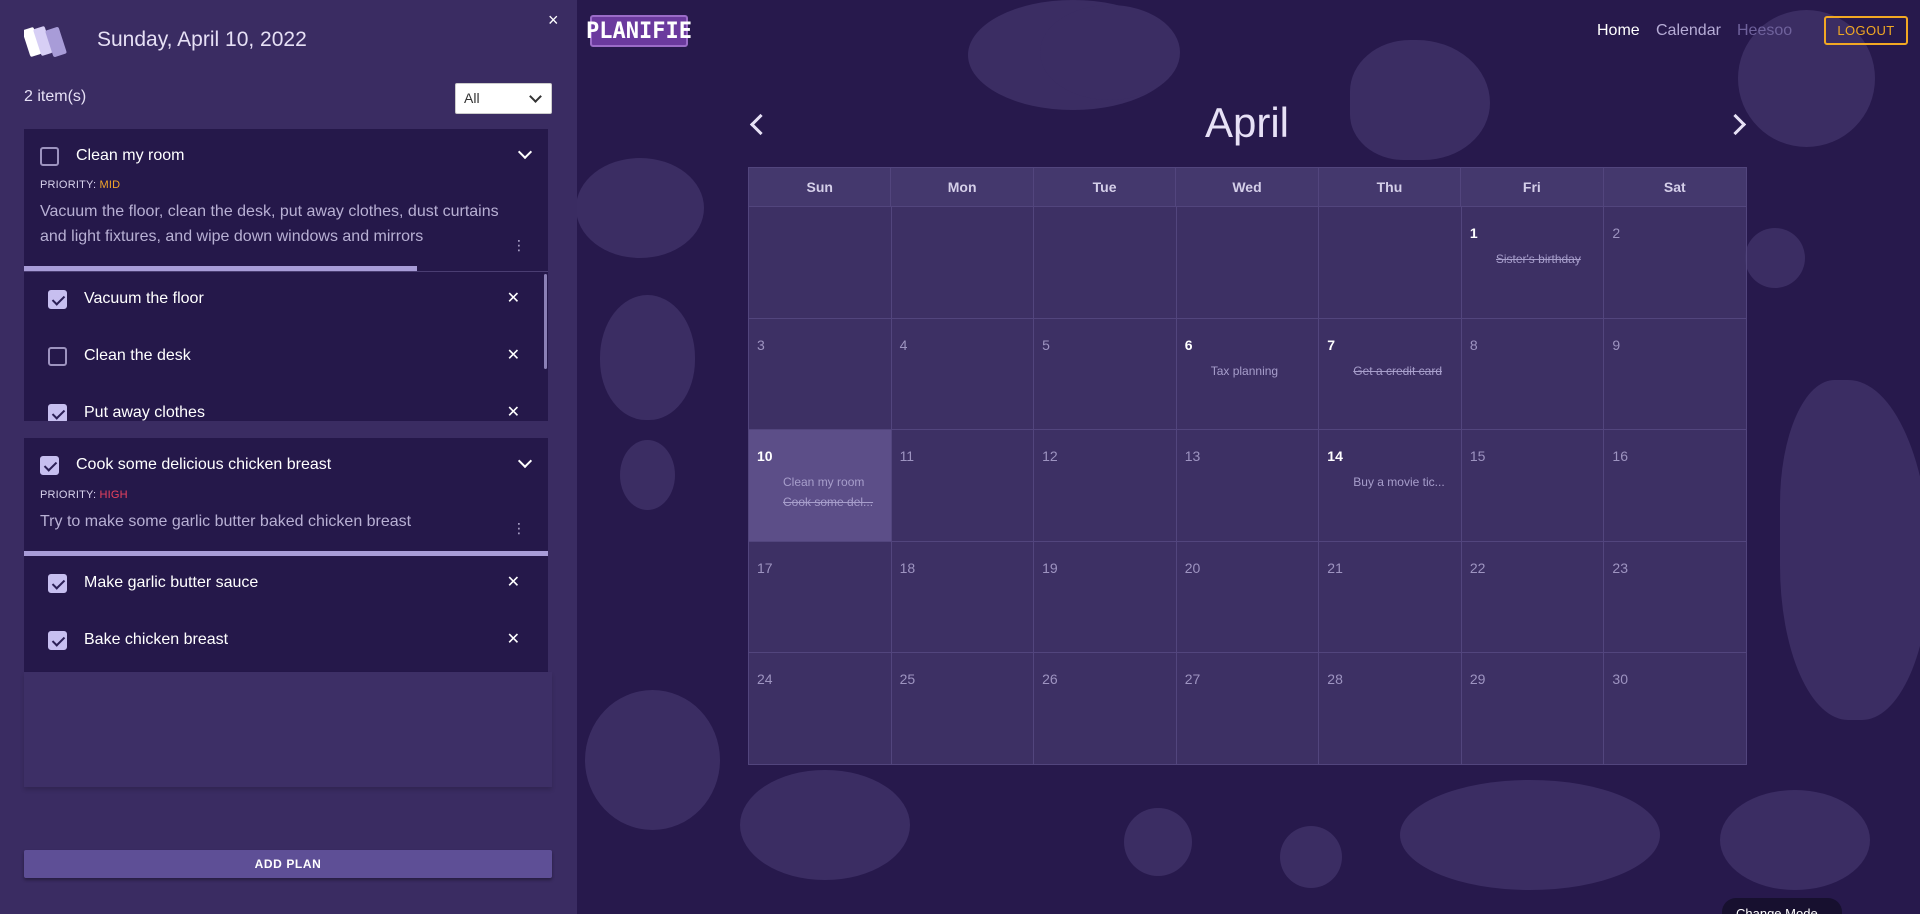 Image resolution: width=1920 pixels, height=914 pixels. What do you see at coordinates (1192, 567) in the screenshot?
I see `day-number: 20` at bounding box center [1192, 567].